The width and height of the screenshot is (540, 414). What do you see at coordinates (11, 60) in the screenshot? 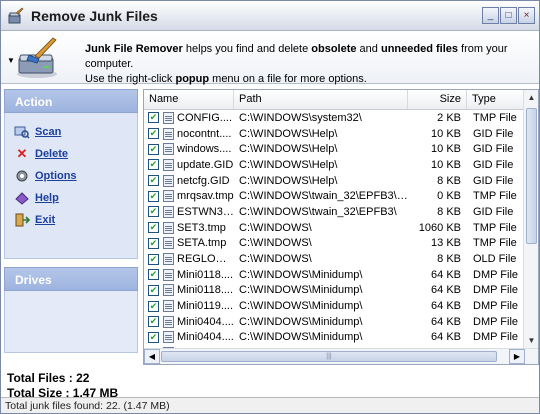
I see `banner-dropdown-icon: ▼` at bounding box center [11, 60].